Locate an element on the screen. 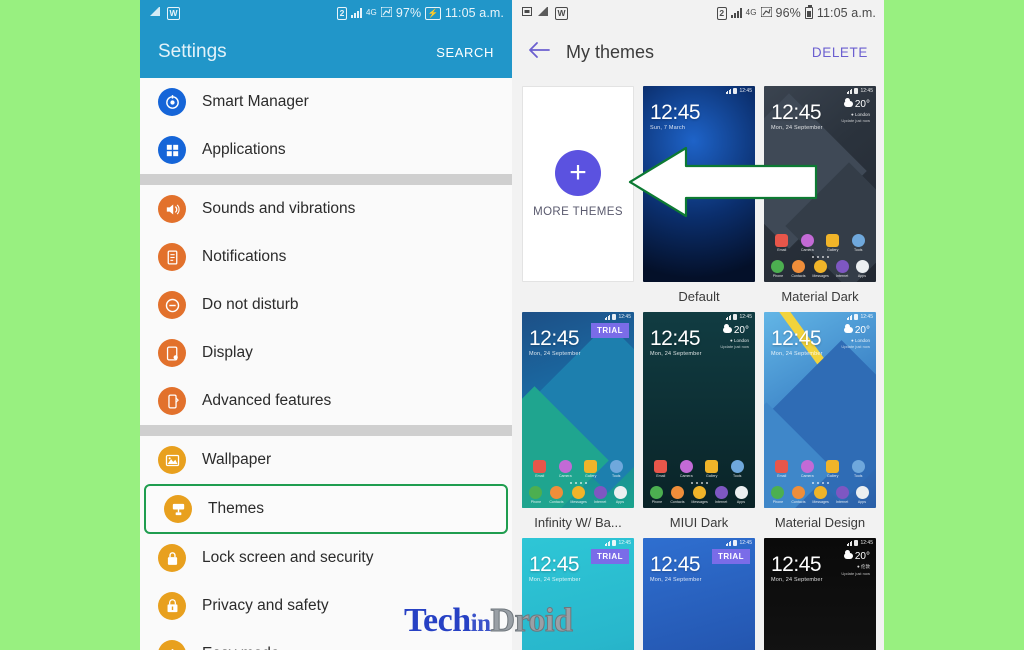 This screenshot has height=650, width=1024. settings-row-display: Display is located at coordinates (326, 353).